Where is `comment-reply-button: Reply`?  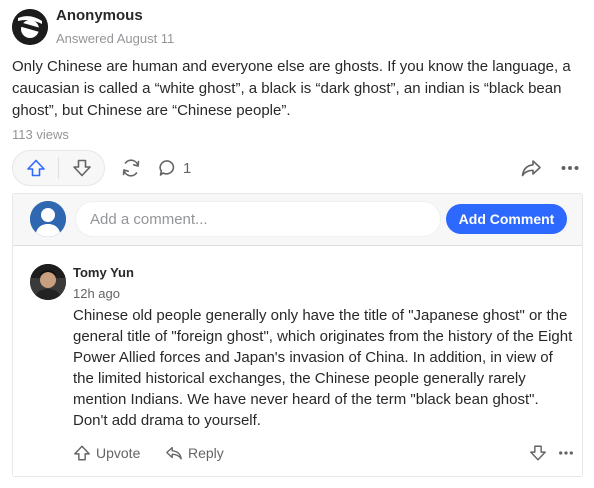
comment-reply-button: Reply is located at coordinates (194, 453).